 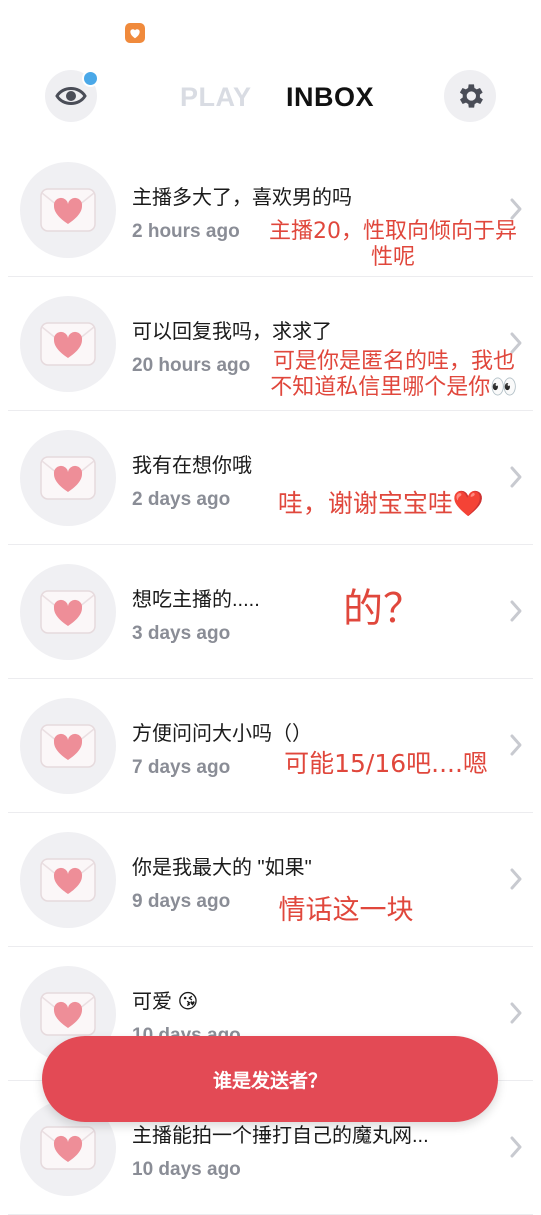 What do you see at coordinates (270, 880) in the screenshot?
I see `list-item: 你是我最大的 "如果" 9 days ago 情话这一块` at bounding box center [270, 880].